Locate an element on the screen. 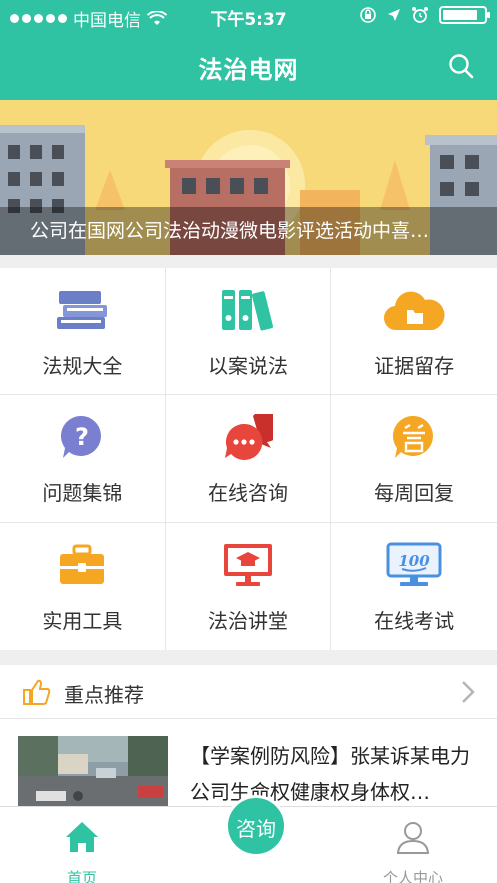 This screenshot has width=497, height=883. grid-item-online-consult: 在线咨询 is located at coordinates (248, 459).